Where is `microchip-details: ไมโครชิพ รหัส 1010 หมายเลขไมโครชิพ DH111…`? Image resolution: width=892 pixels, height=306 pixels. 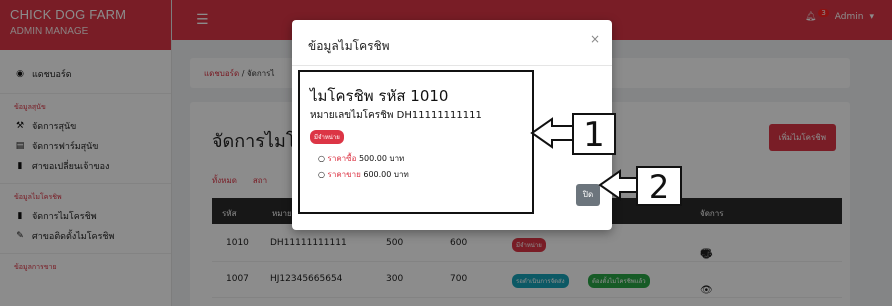
microchip-details: ไมโครชิพ รหัส 1010 หมายเลขไมโครชิพ DH111… is located at coordinates (416, 142).